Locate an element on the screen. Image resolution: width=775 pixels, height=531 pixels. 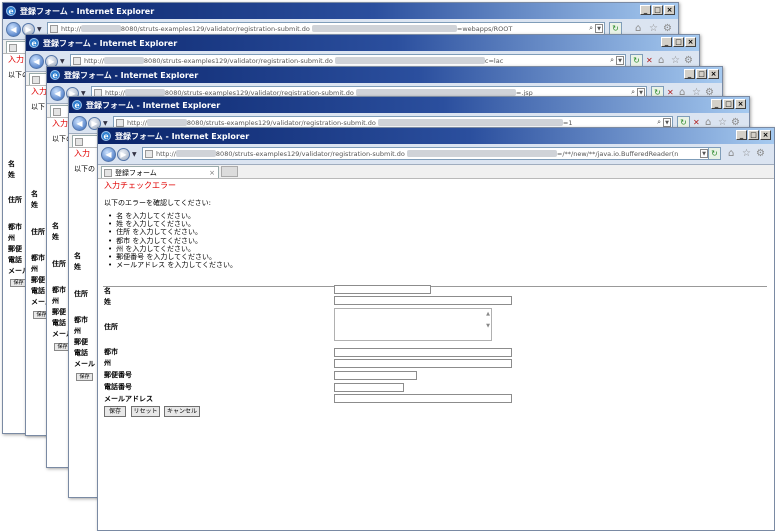
list-item: 都市 を入力してください。 is located at coordinates (172, 241).